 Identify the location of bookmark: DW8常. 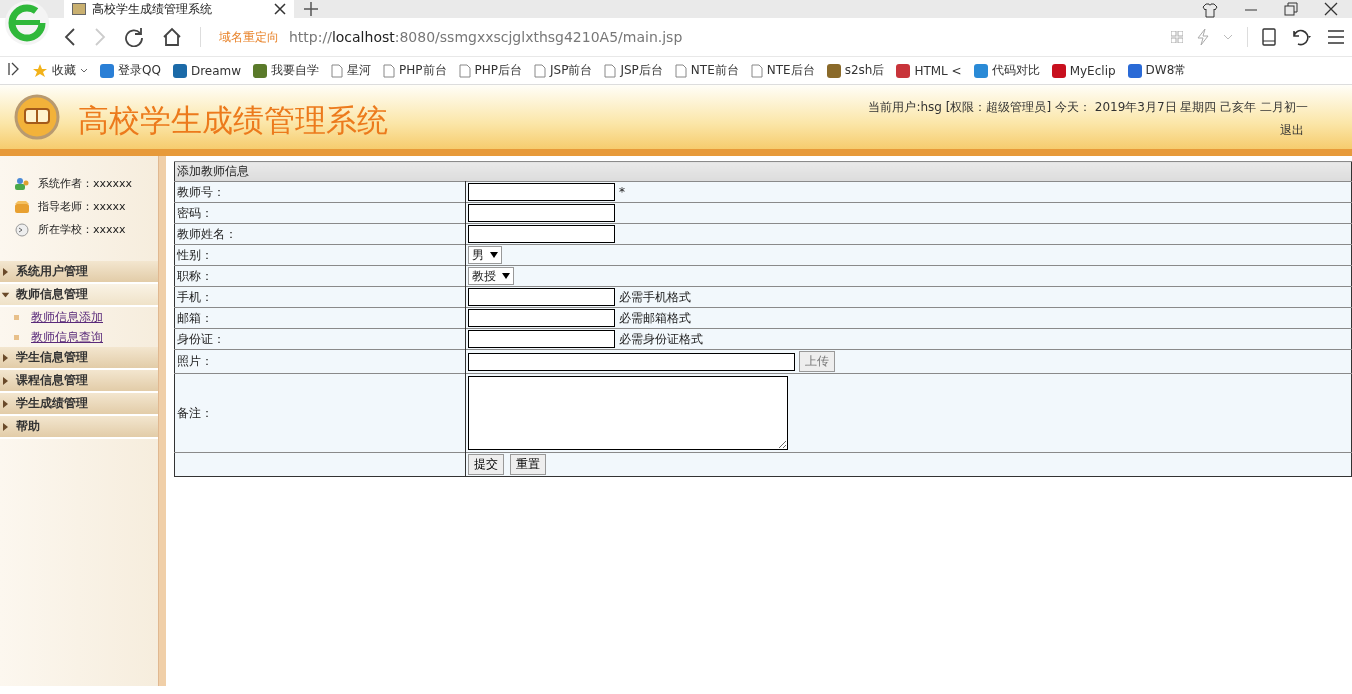
(1157, 70).